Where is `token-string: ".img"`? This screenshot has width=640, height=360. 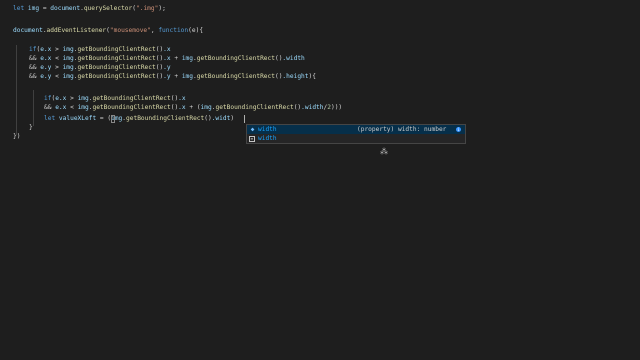 token-string: ".img" is located at coordinates (147, 8).